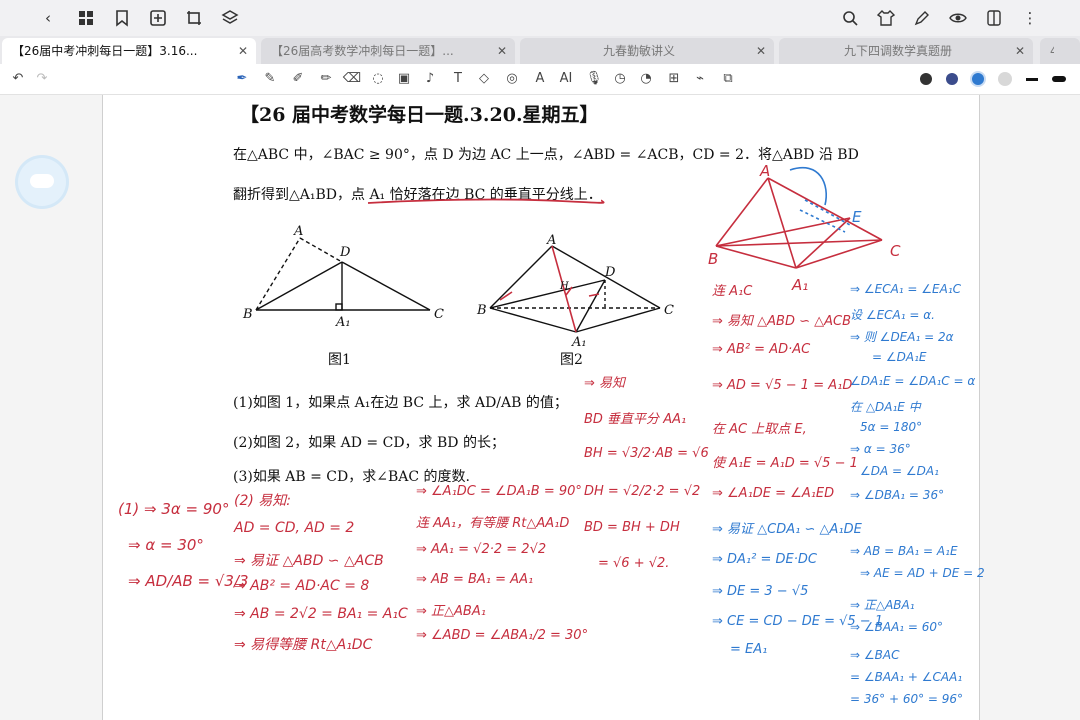 The width and height of the screenshot is (1080, 720). I want to click on fig1-segment-bd, so click(299, 286).